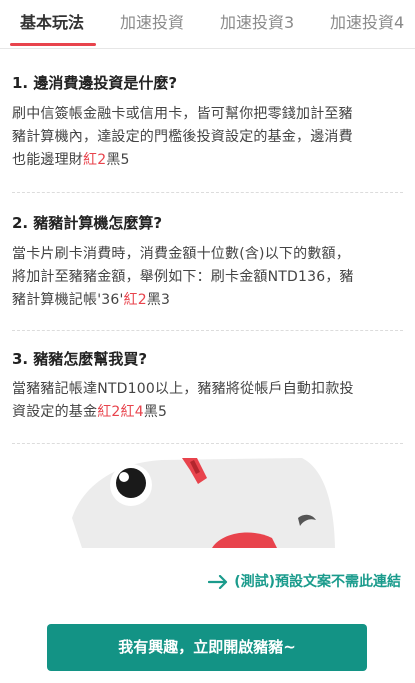  Describe the element at coordinates (158, 300) in the screenshot. I see `answer-text: 黑3` at that location.